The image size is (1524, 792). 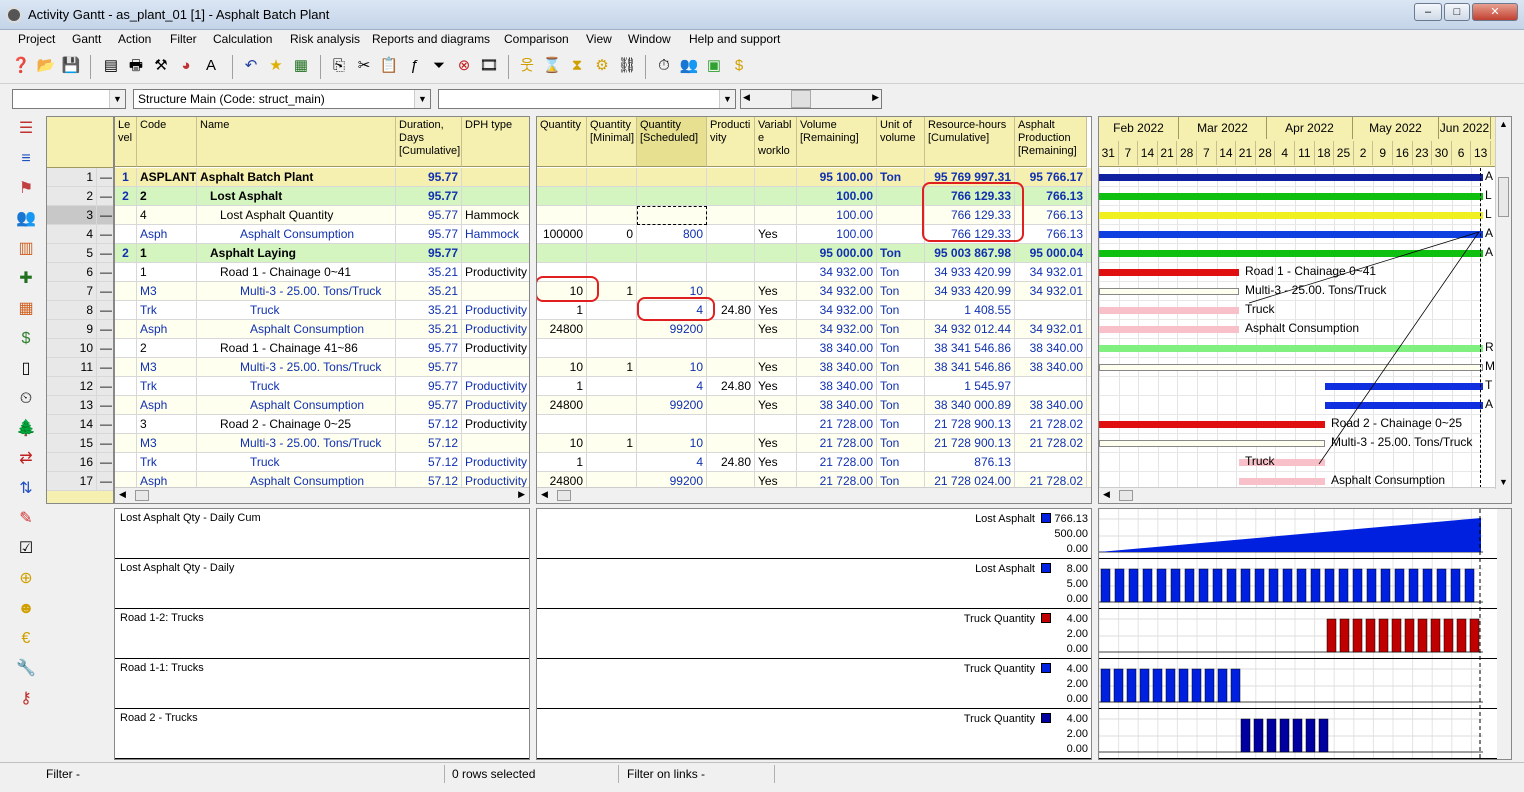 I want to click on col-quantity-header: Quantity, so click(x=562, y=142).